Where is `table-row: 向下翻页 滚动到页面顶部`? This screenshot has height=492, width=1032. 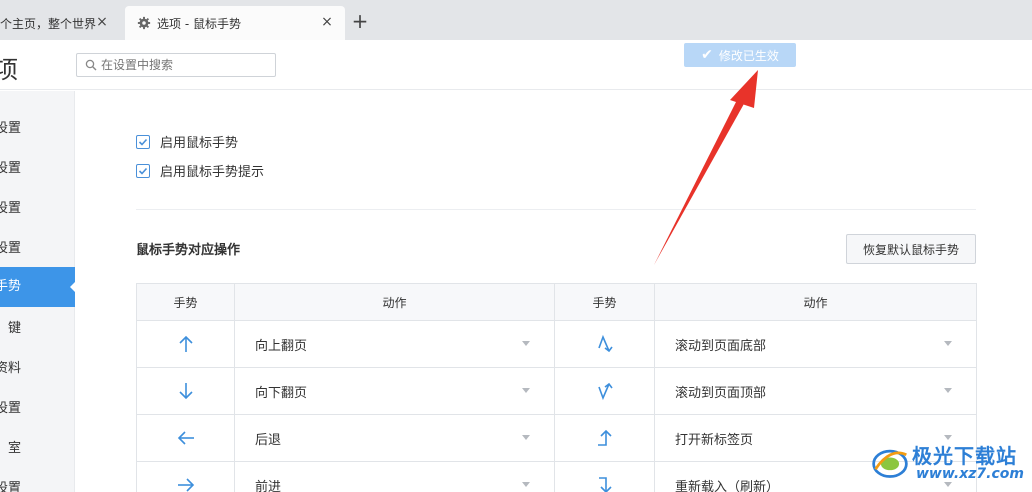
table-row: 向下翻页 滚动到页面顶部 is located at coordinates (556, 391).